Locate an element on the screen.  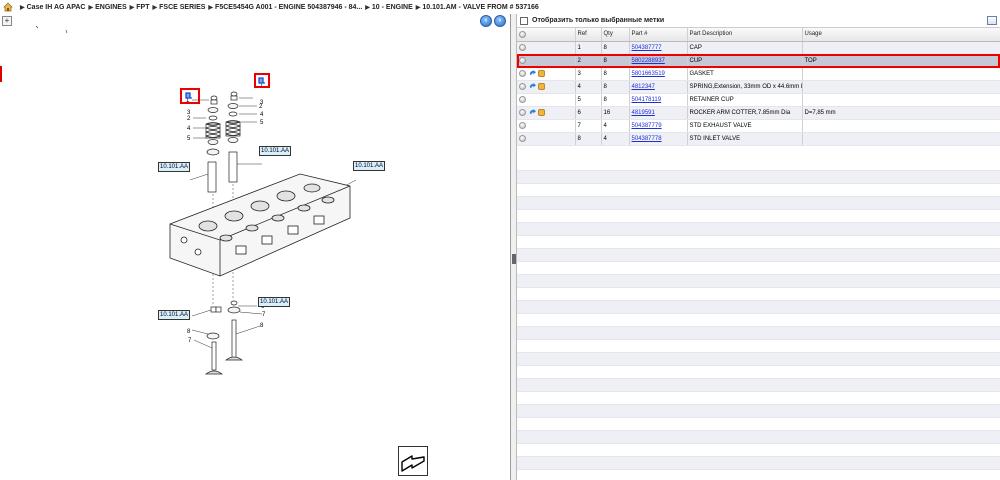
breadcrumb-item: ▶ FSCE SERIES is located at coordinates (178, 7).